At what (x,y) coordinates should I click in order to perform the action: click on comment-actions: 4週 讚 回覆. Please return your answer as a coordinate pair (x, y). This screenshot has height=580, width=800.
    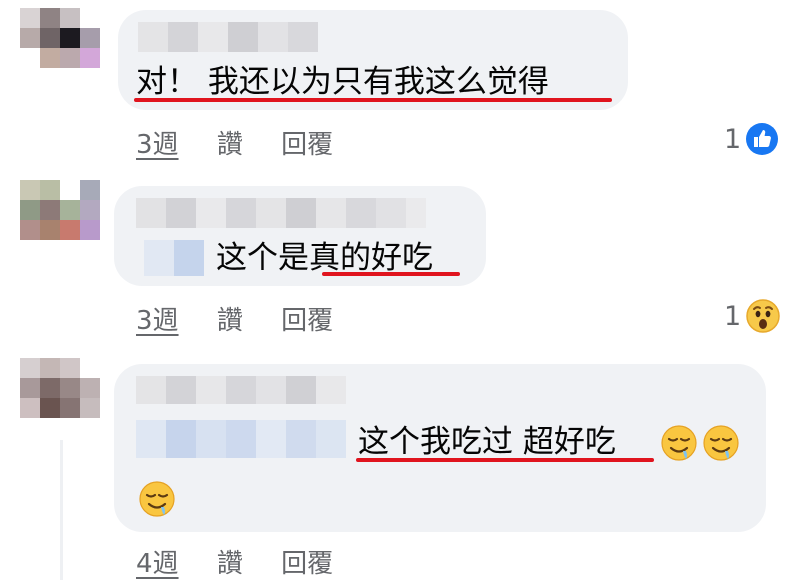
    Looking at the image, I should click on (234, 561).